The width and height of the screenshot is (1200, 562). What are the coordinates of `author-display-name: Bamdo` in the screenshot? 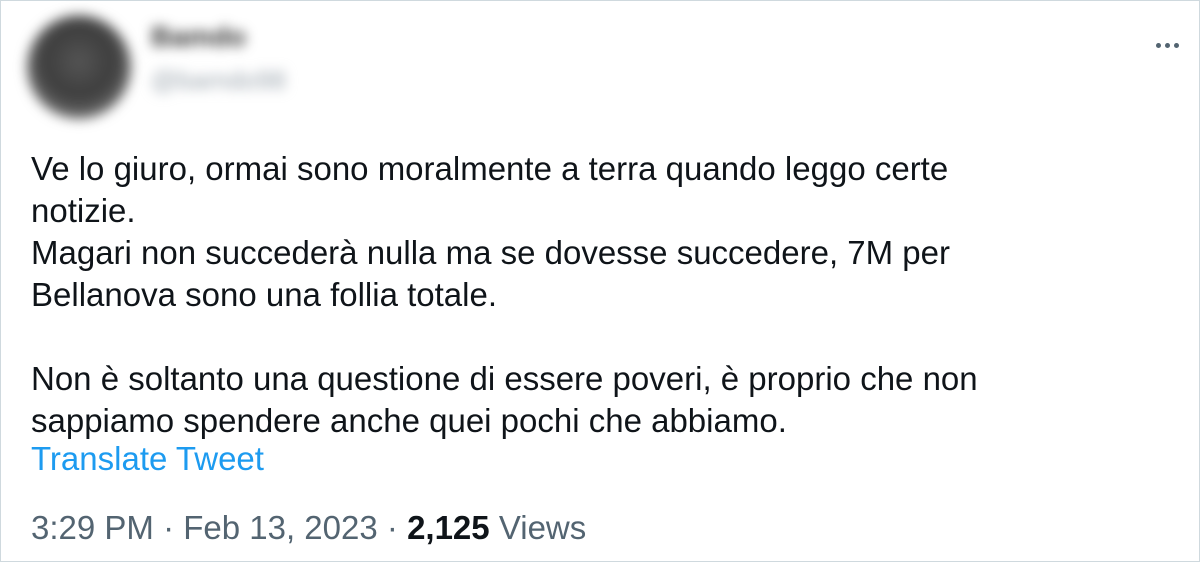 It's located at (198, 37).